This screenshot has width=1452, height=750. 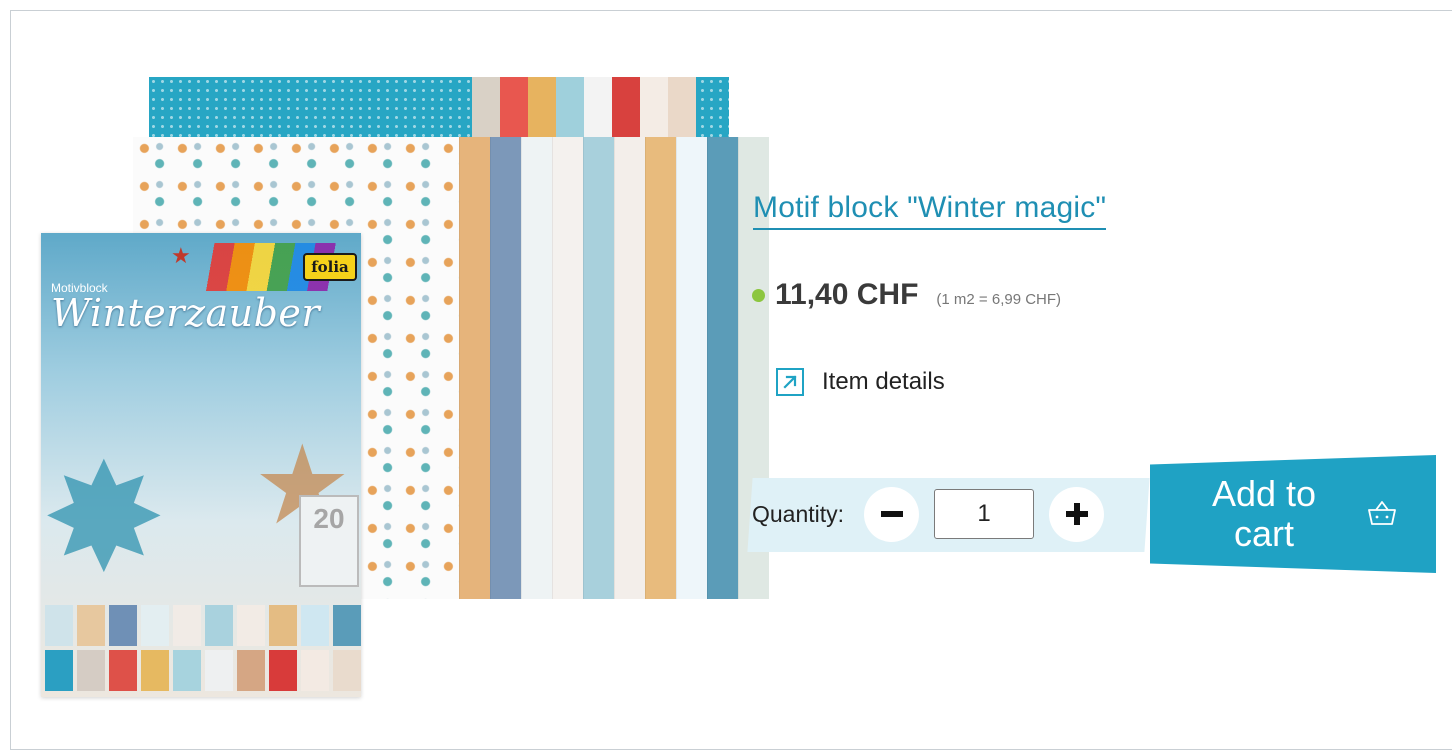 What do you see at coordinates (201, 465) in the screenshot?
I see `block-cover: folia ★ Motivblock Winterzauber ✸ ★ 20` at bounding box center [201, 465].